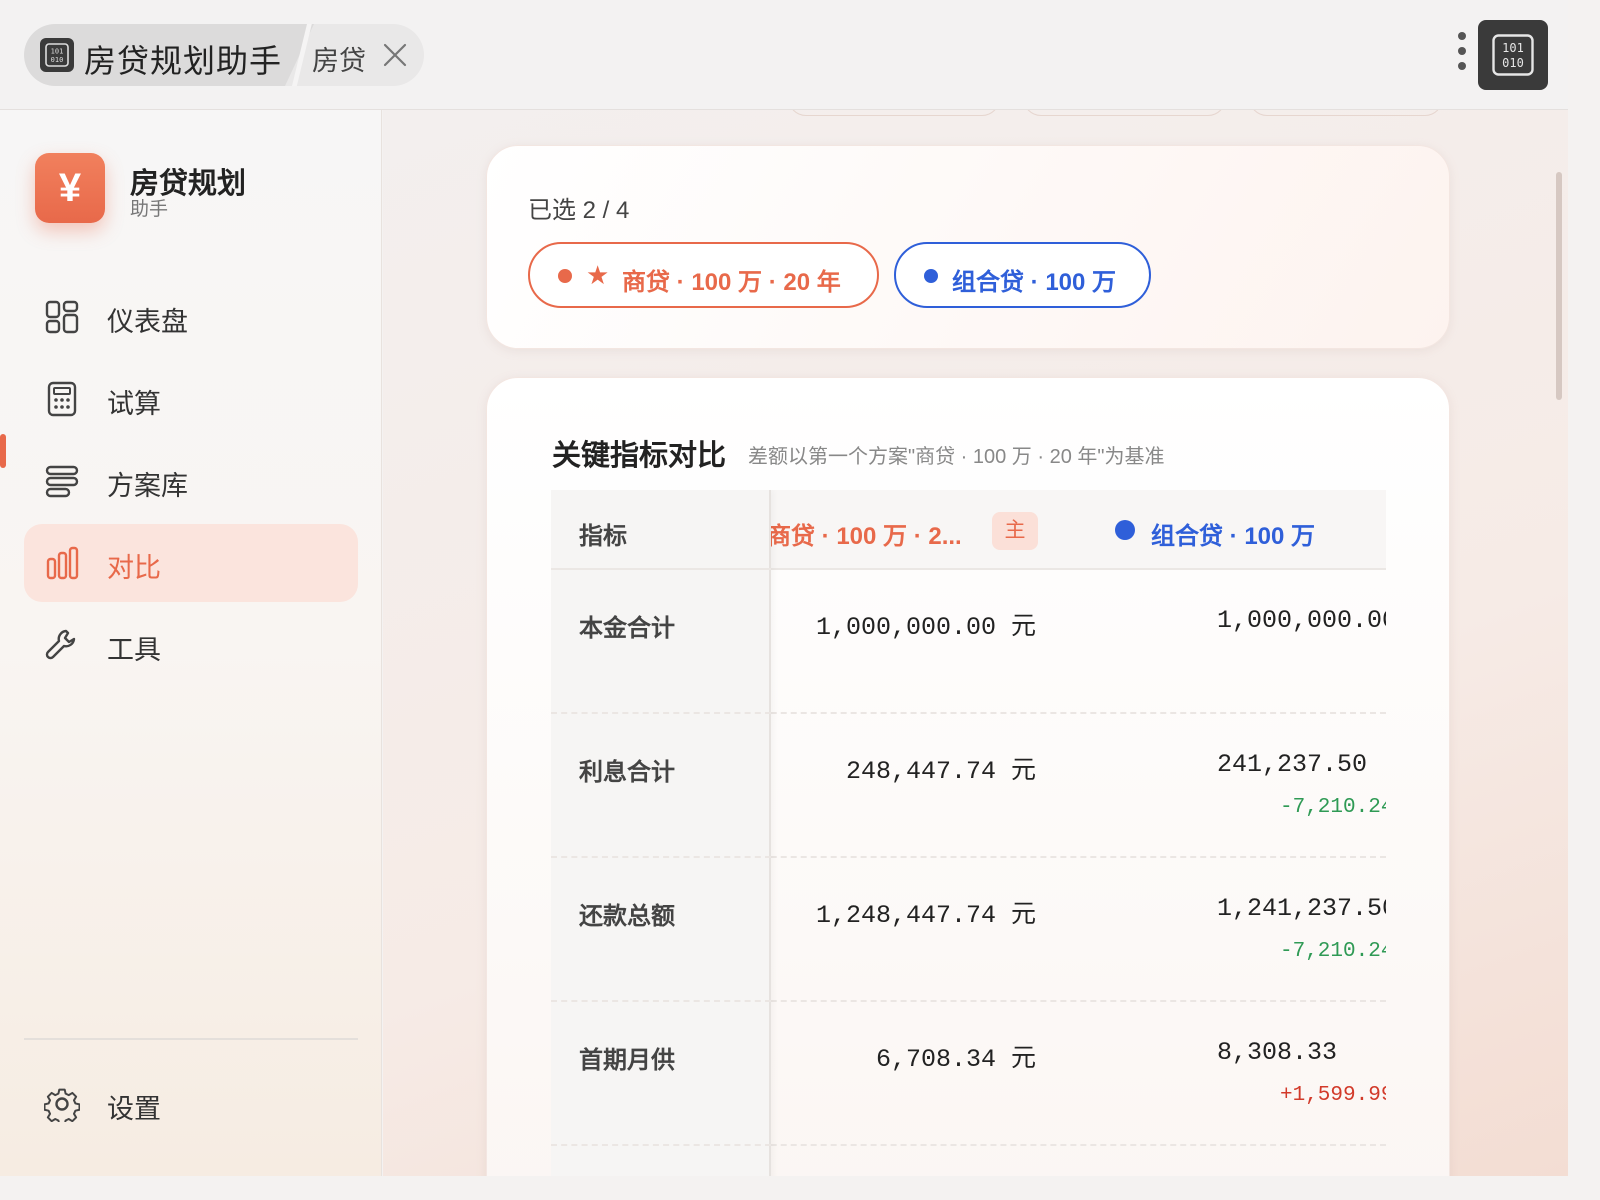 Image resolution: width=1600 pixels, height=1200 pixels. I want to click on binary-app-button: 101 010, so click(1513, 55).